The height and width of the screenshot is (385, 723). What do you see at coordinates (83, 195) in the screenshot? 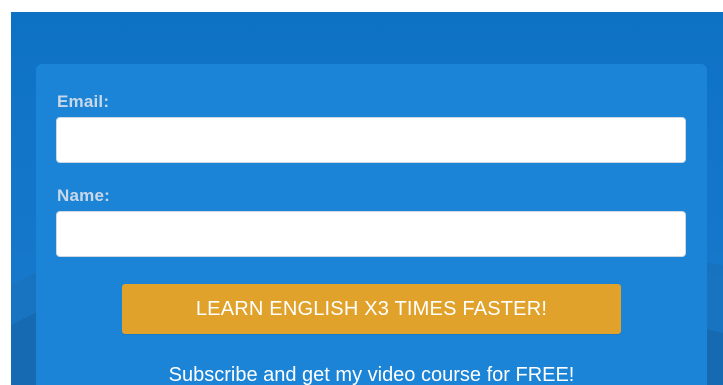
I see `name-label: Name:` at bounding box center [83, 195].